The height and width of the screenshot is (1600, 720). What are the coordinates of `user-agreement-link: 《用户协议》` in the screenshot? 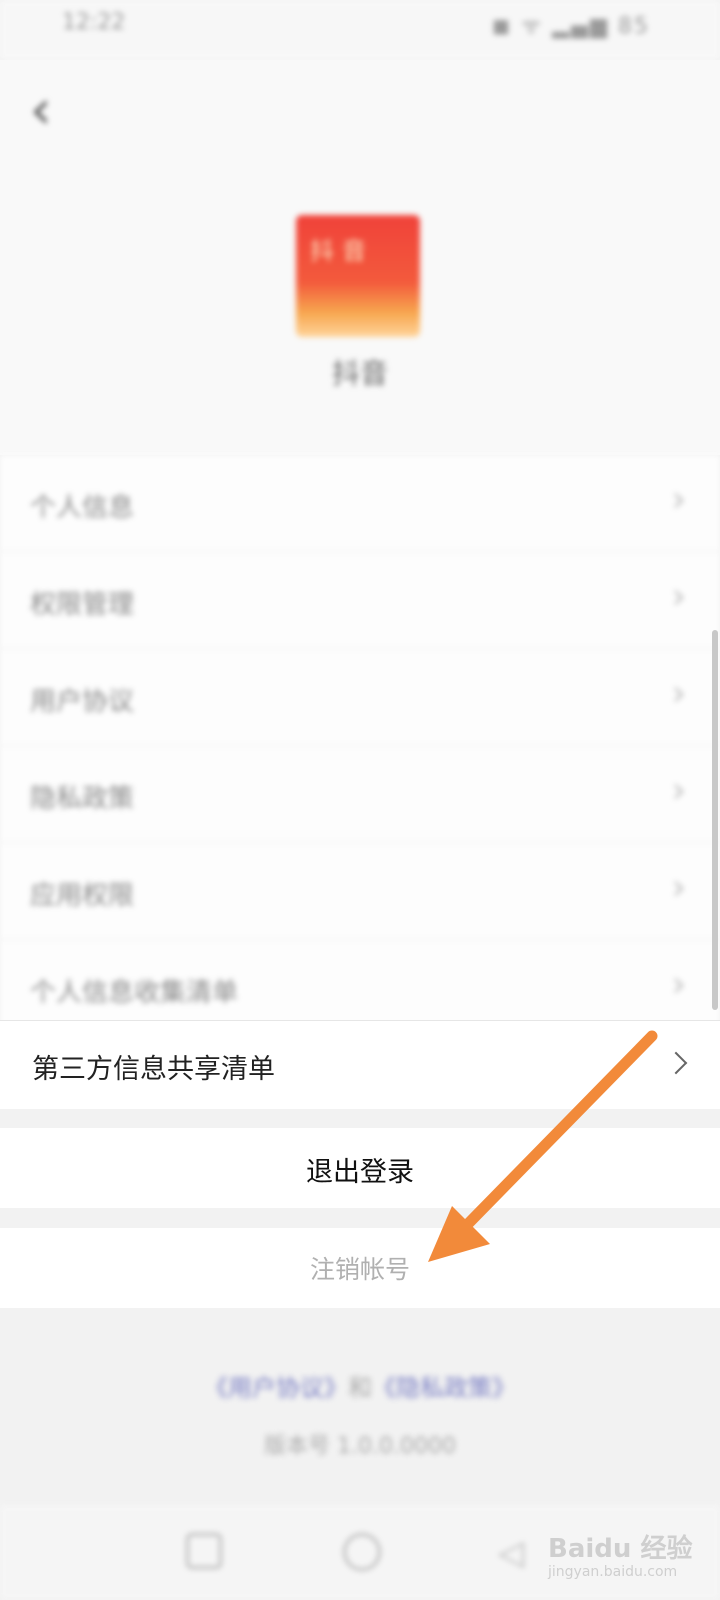 It's located at (276, 1388).